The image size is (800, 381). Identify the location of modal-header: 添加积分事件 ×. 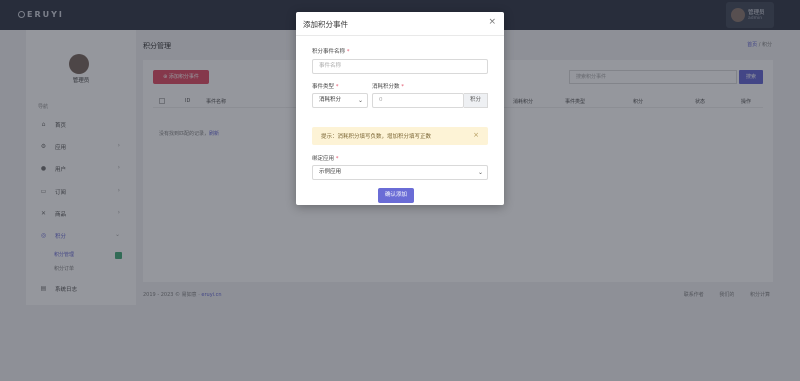
(400, 24).